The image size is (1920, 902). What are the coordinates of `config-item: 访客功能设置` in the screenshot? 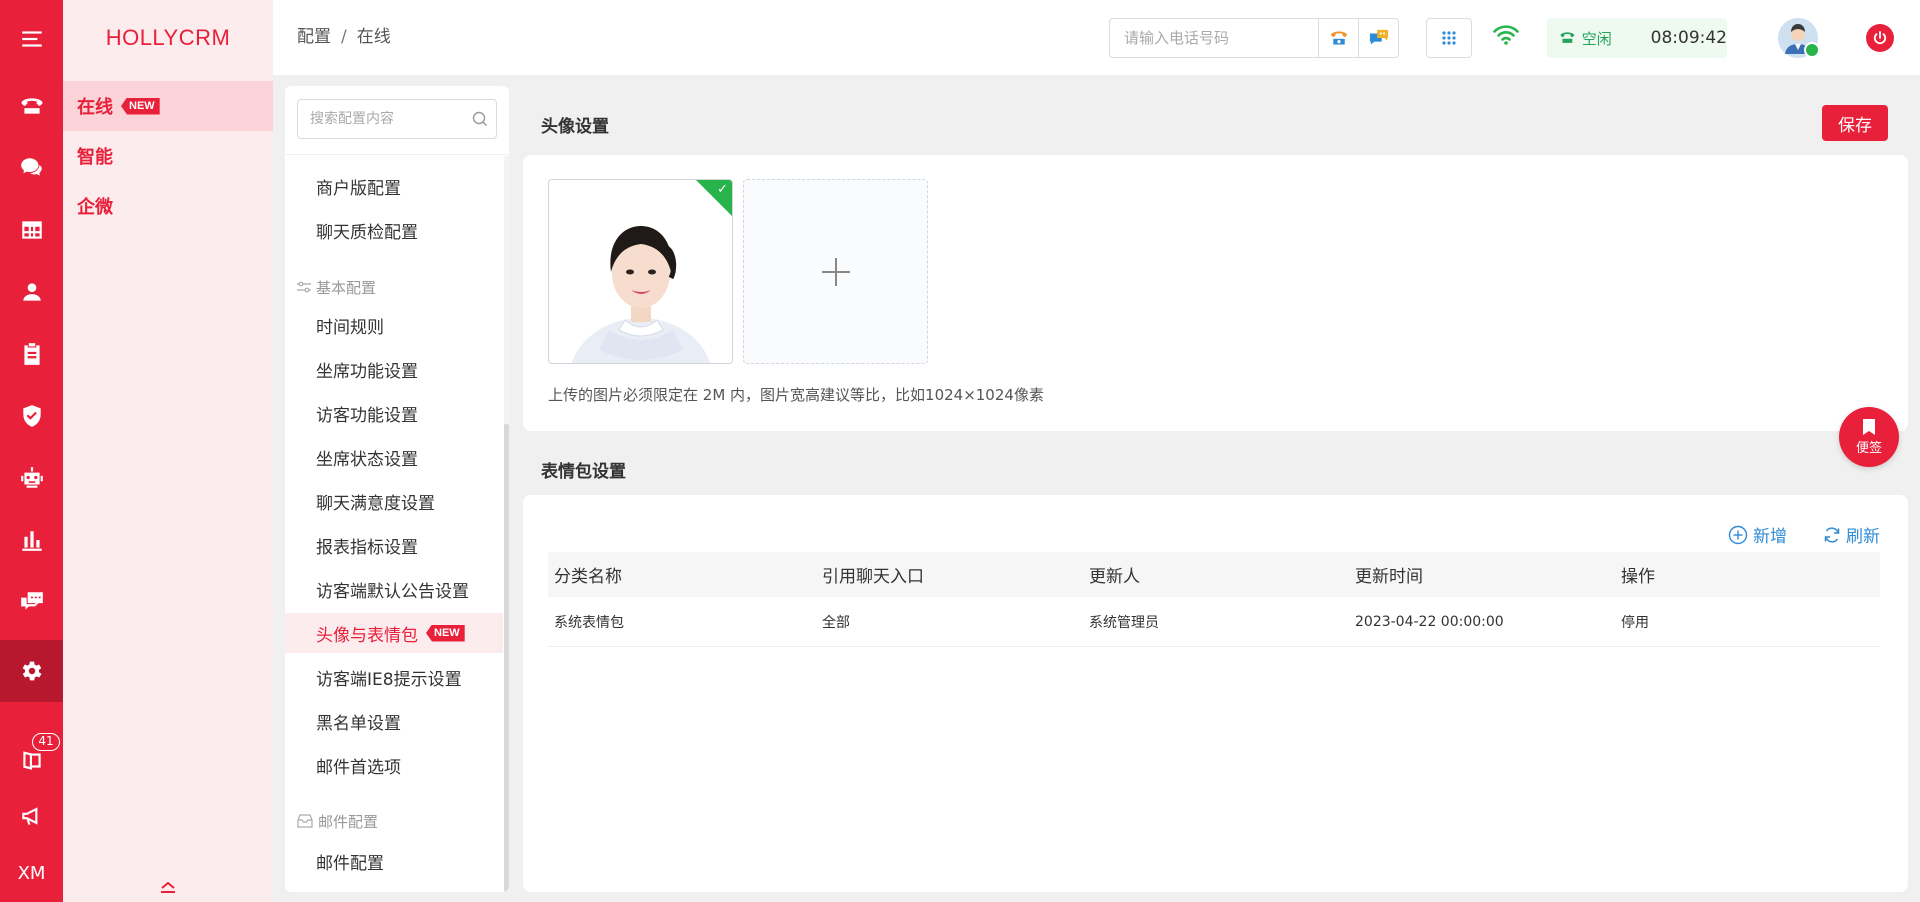 It's located at (394, 413).